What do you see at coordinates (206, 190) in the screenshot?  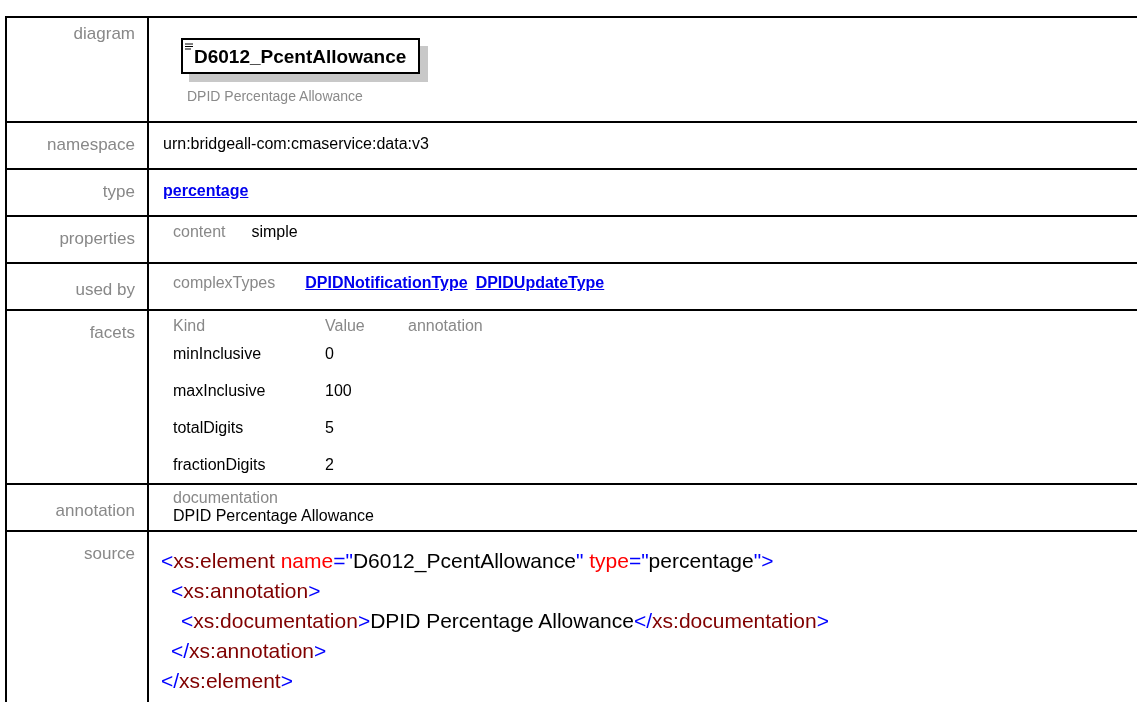 I see `type-link: percentage` at bounding box center [206, 190].